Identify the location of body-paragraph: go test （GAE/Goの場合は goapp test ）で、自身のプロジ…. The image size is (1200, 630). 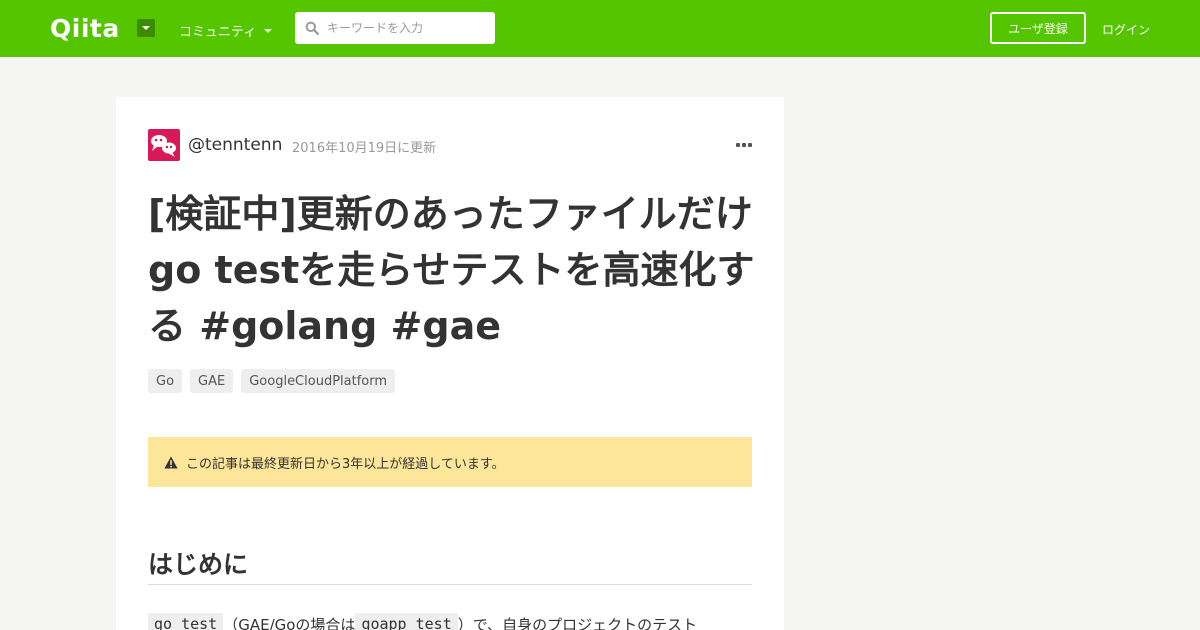
(450, 621).